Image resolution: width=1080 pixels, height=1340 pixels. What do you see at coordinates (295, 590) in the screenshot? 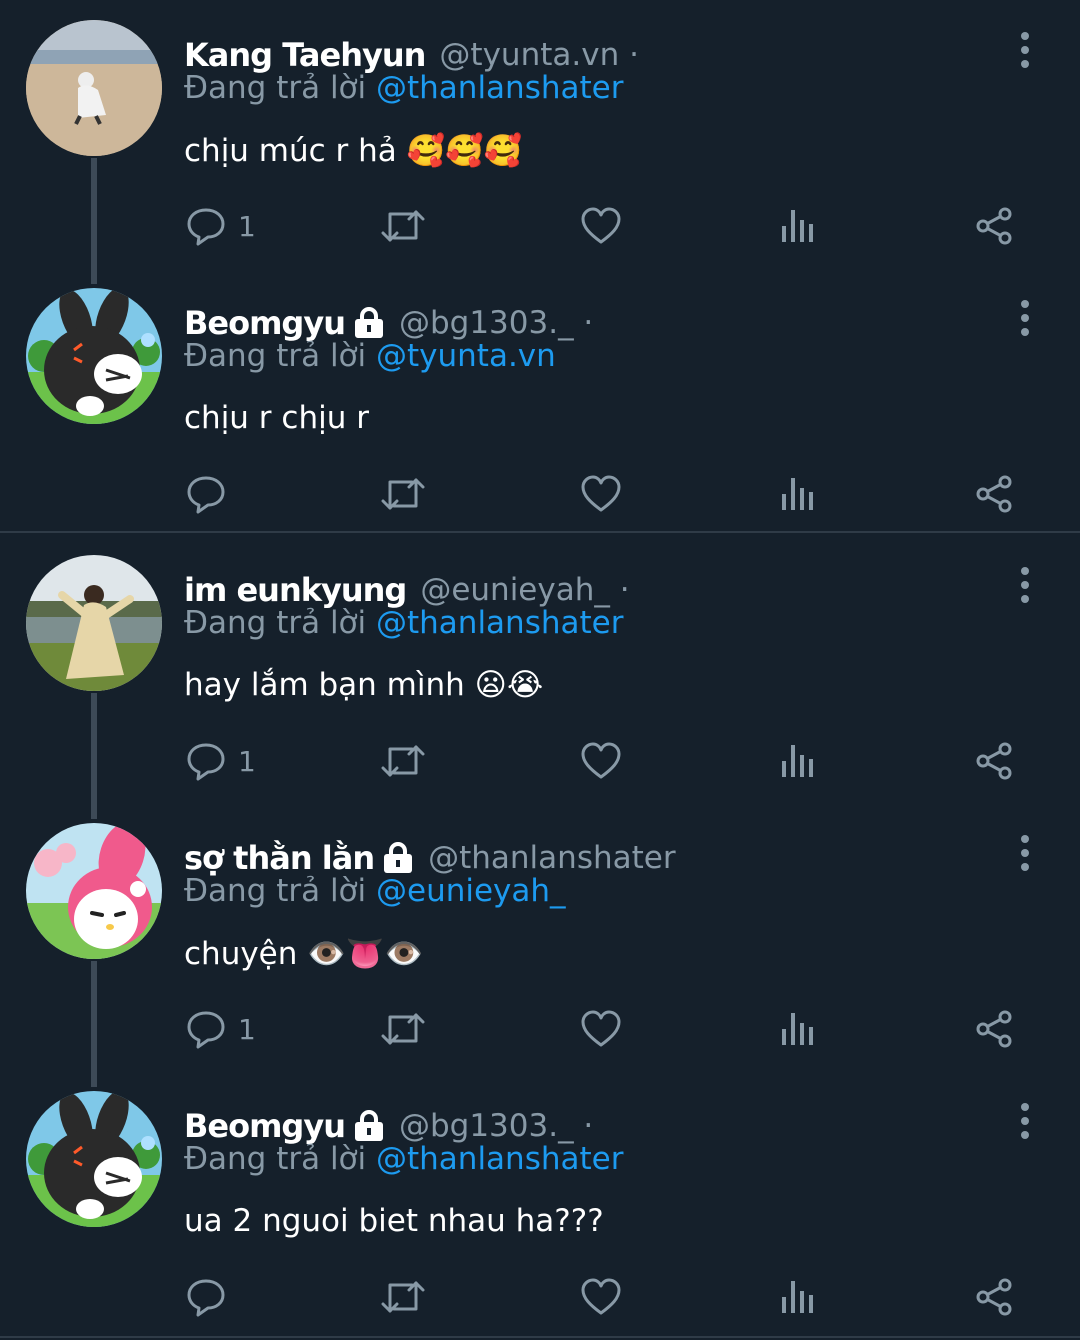
I see `display-name: im eunkyung` at bounding box center [295, 590].